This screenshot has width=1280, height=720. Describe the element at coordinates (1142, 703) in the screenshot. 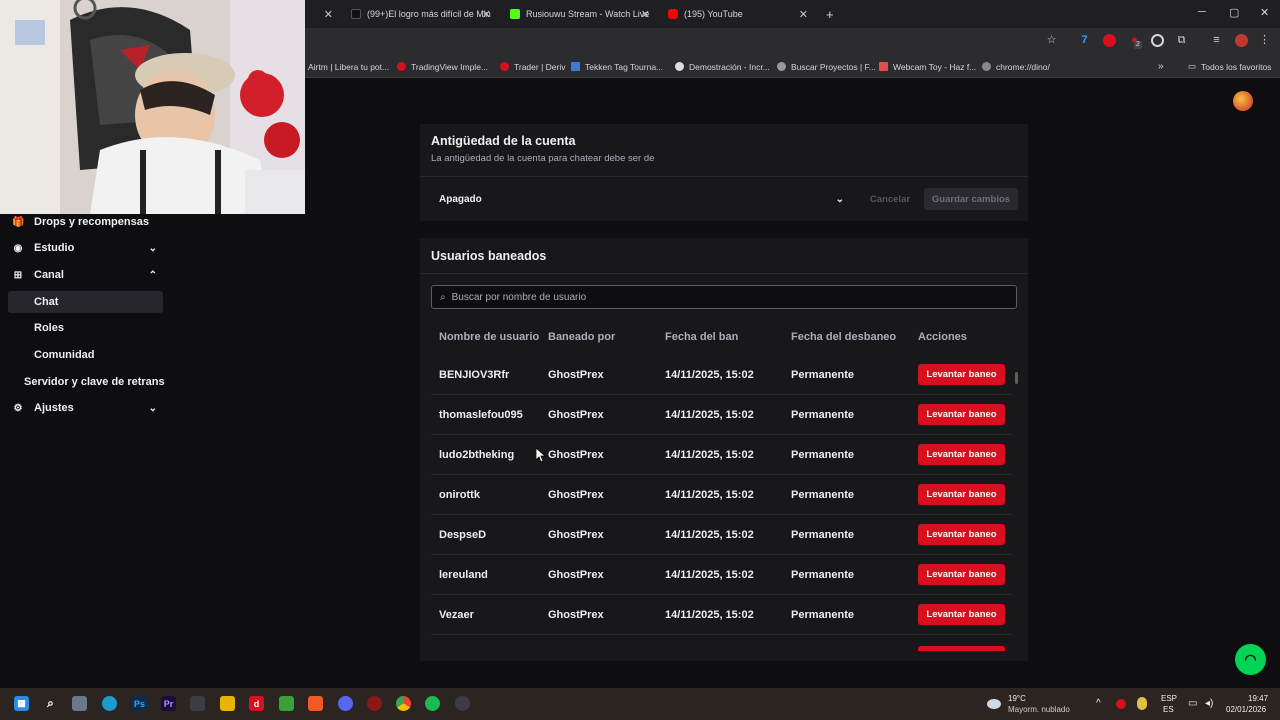

I see `microphone-icon` at that location.